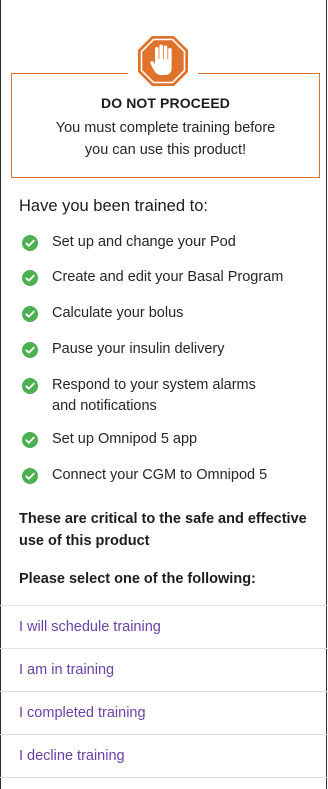  Describe the element at coordinates (163, 626) in the screenshot. I see `option-schedule-training: I will schedule training` at that location.